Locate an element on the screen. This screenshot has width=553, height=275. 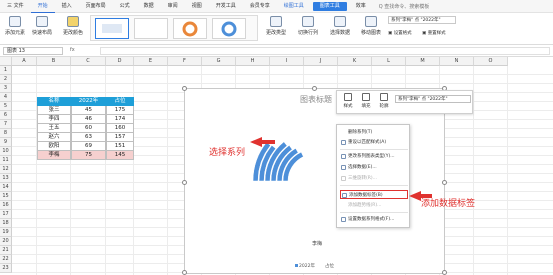
row-header-10: 10 is located at coordinates (6, 151).